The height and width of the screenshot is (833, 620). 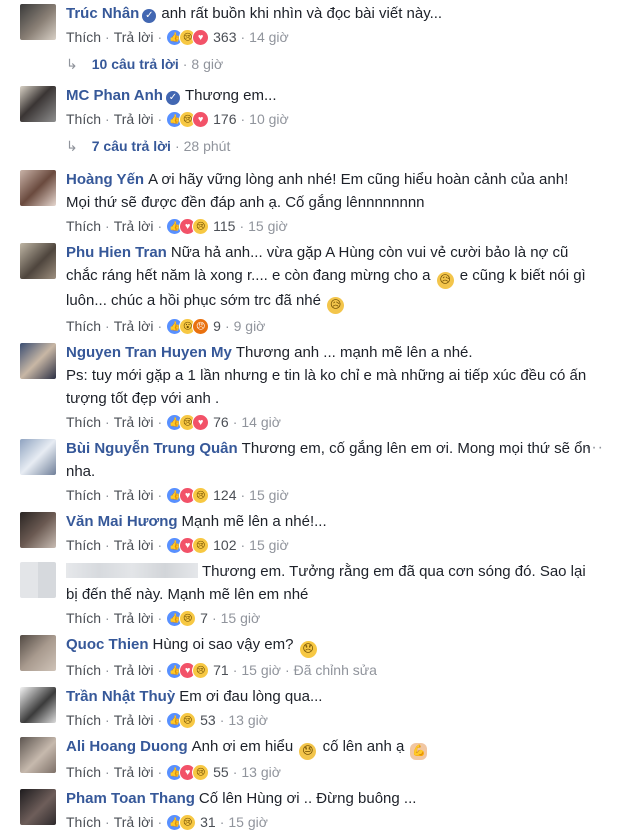 What do you see at coordinates (224, 226) in the screenshot?
I see `reaction-count: 115` at bounding box center [224, 226].